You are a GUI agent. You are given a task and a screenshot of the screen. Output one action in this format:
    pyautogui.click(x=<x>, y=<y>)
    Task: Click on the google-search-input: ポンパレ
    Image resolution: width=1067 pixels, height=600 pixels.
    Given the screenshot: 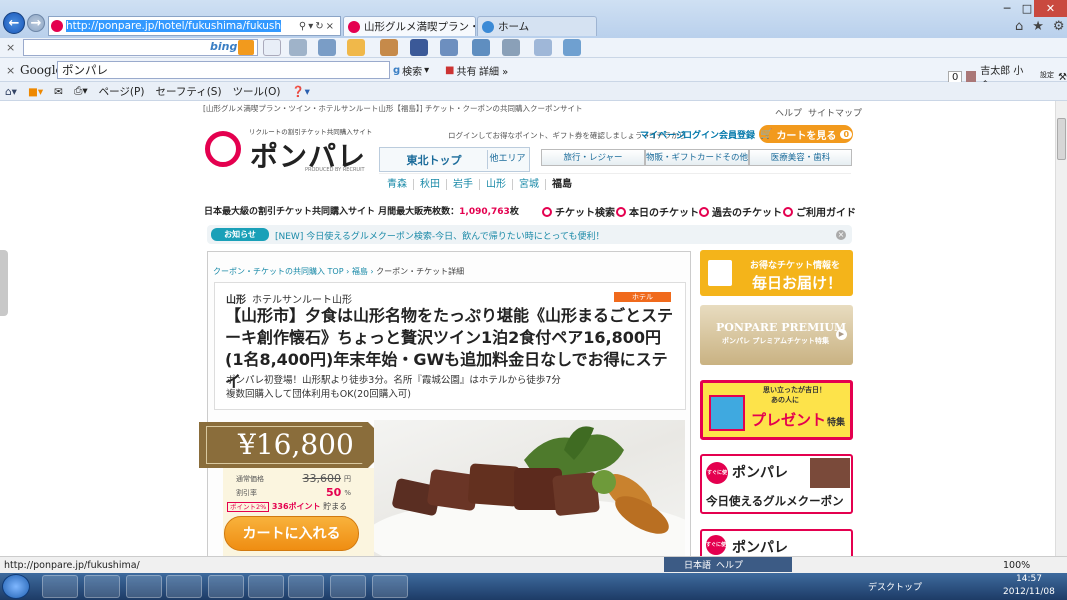 What is the action you would take?
    pyautogui.click(x=223, y=70)
    